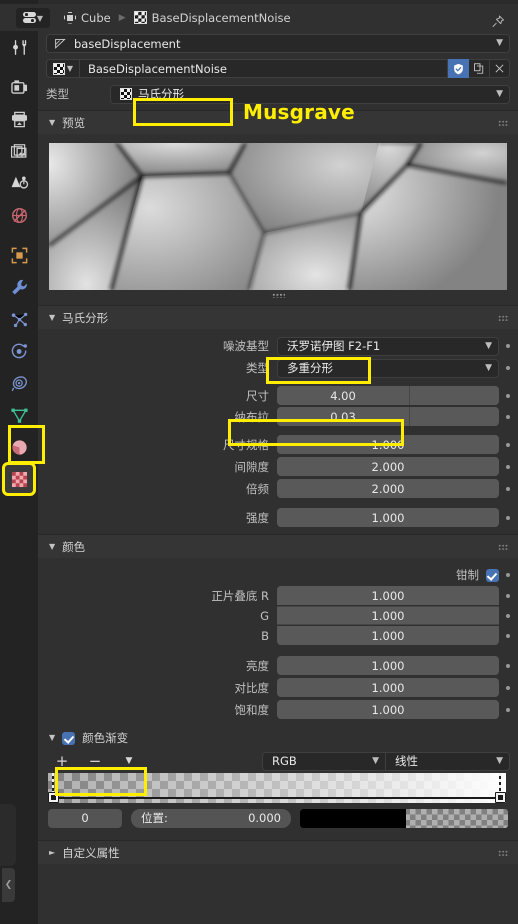 This screenshot has height=924, width=518. What do you see at coordinates (62, 761) in the screenshot?
I see `add-stop-button: +` at bounding box center [62, 761].